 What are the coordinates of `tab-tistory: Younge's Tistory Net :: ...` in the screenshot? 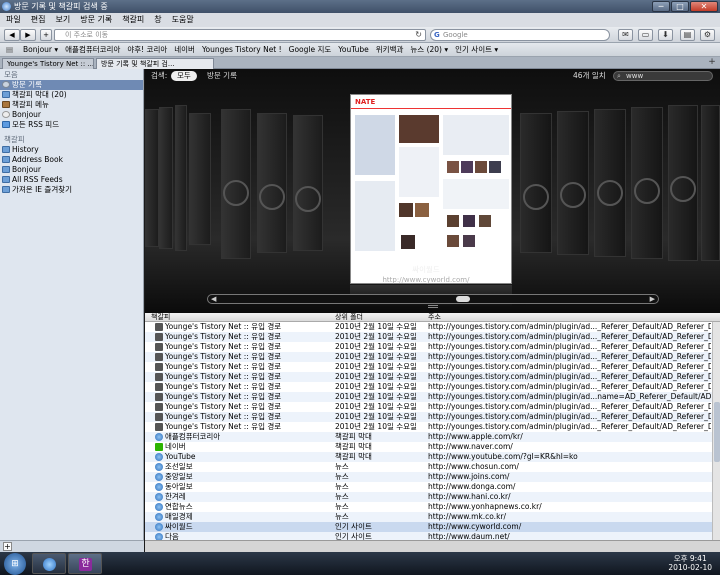 It's located at (48, 63).